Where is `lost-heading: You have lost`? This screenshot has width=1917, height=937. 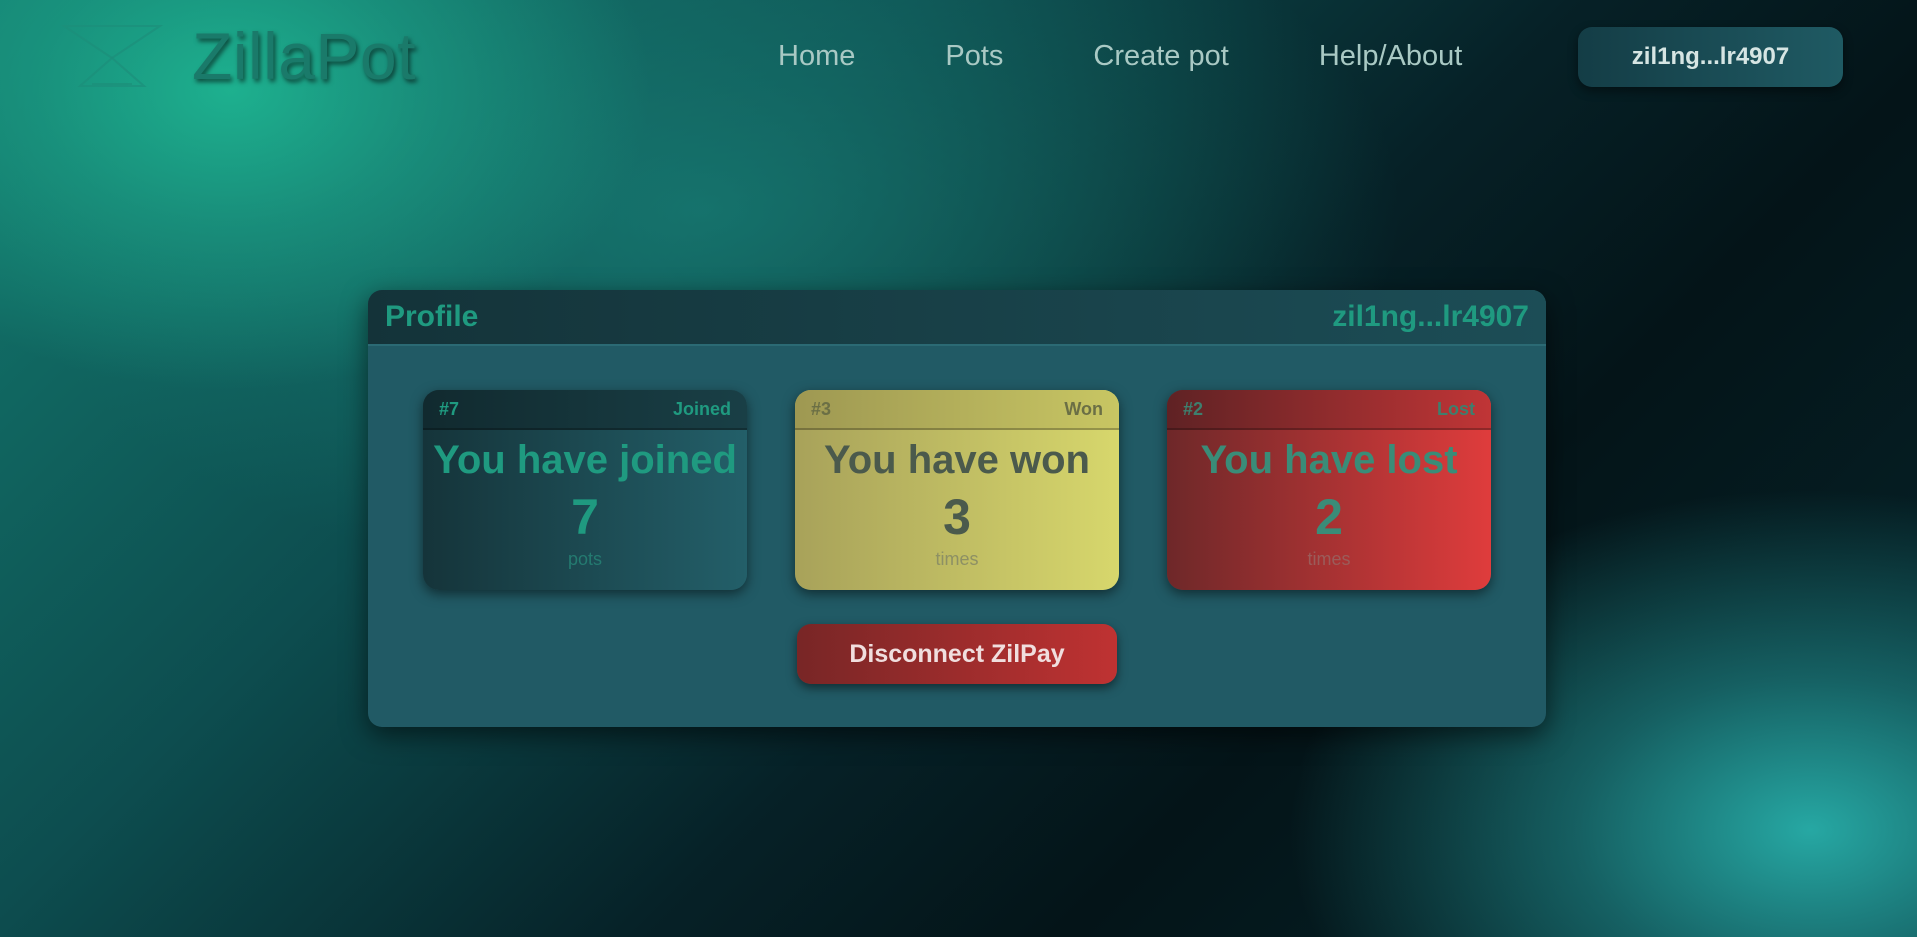
lost-heading: You have lost is located at coordinates (1329, 460).